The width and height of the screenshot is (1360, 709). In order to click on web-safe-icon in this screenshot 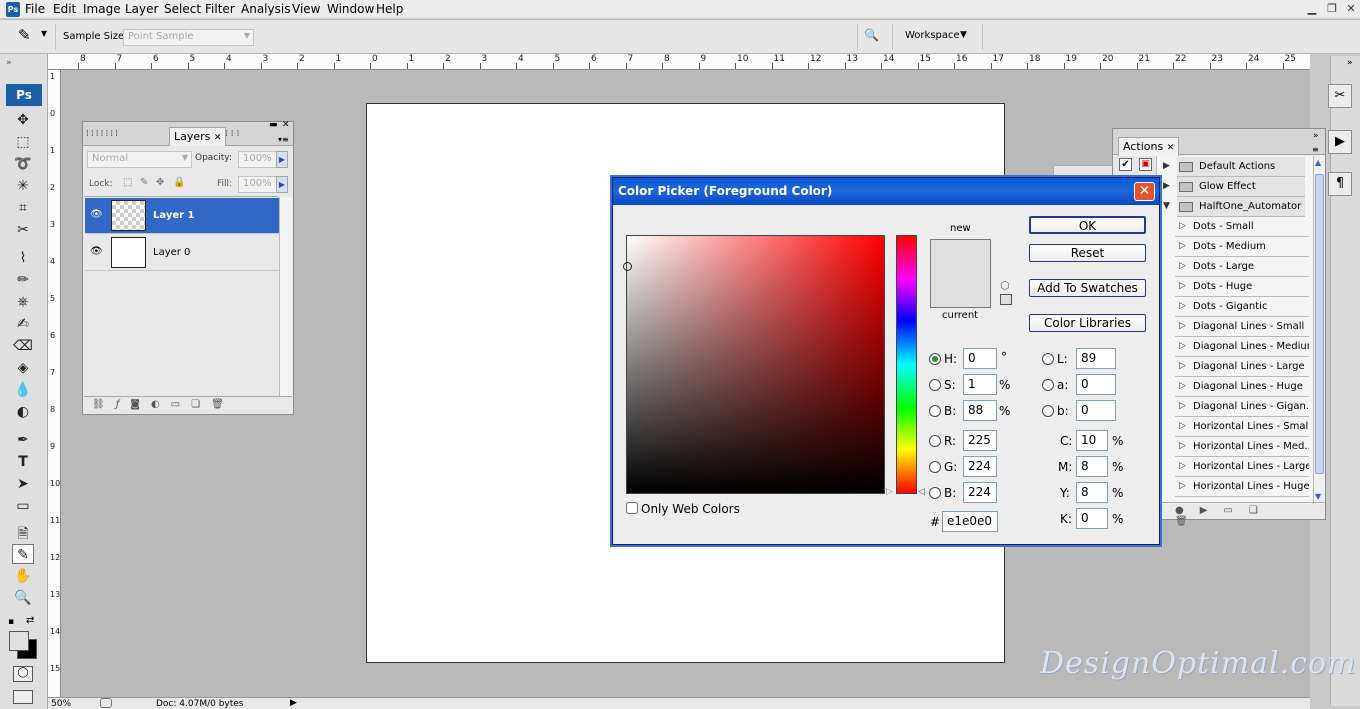, I will do `click(1006, 299)`.